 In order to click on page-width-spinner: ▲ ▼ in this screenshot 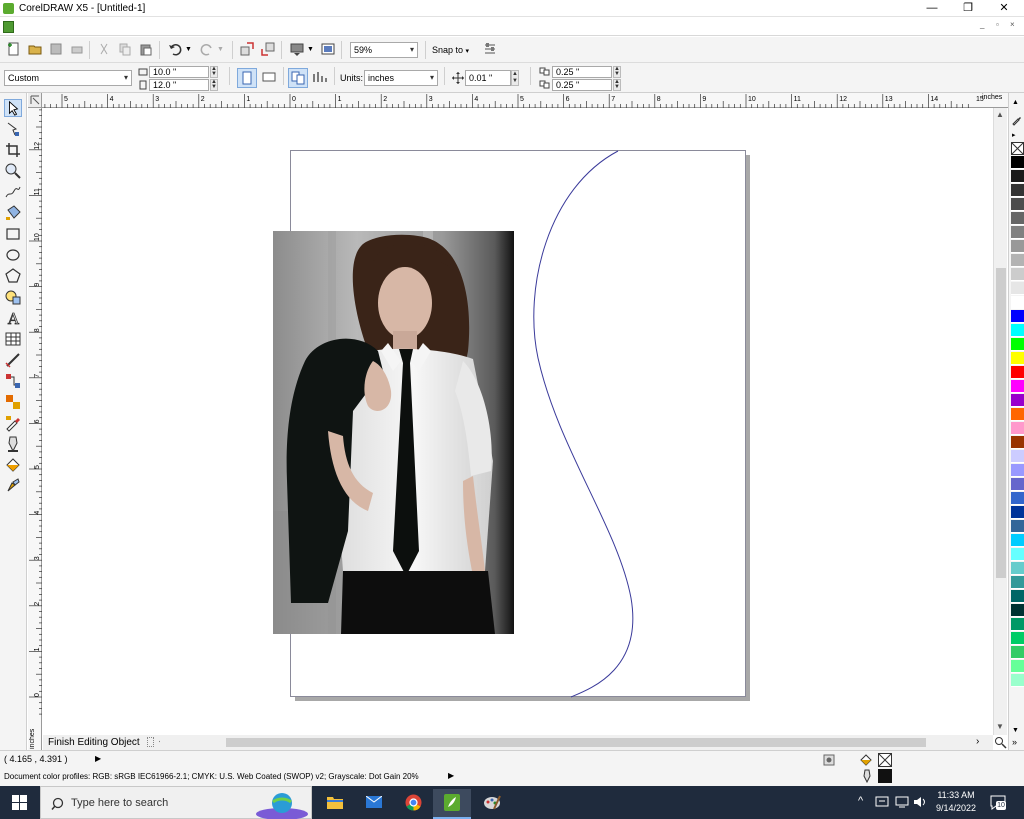, I will do `click(214, 72)`.